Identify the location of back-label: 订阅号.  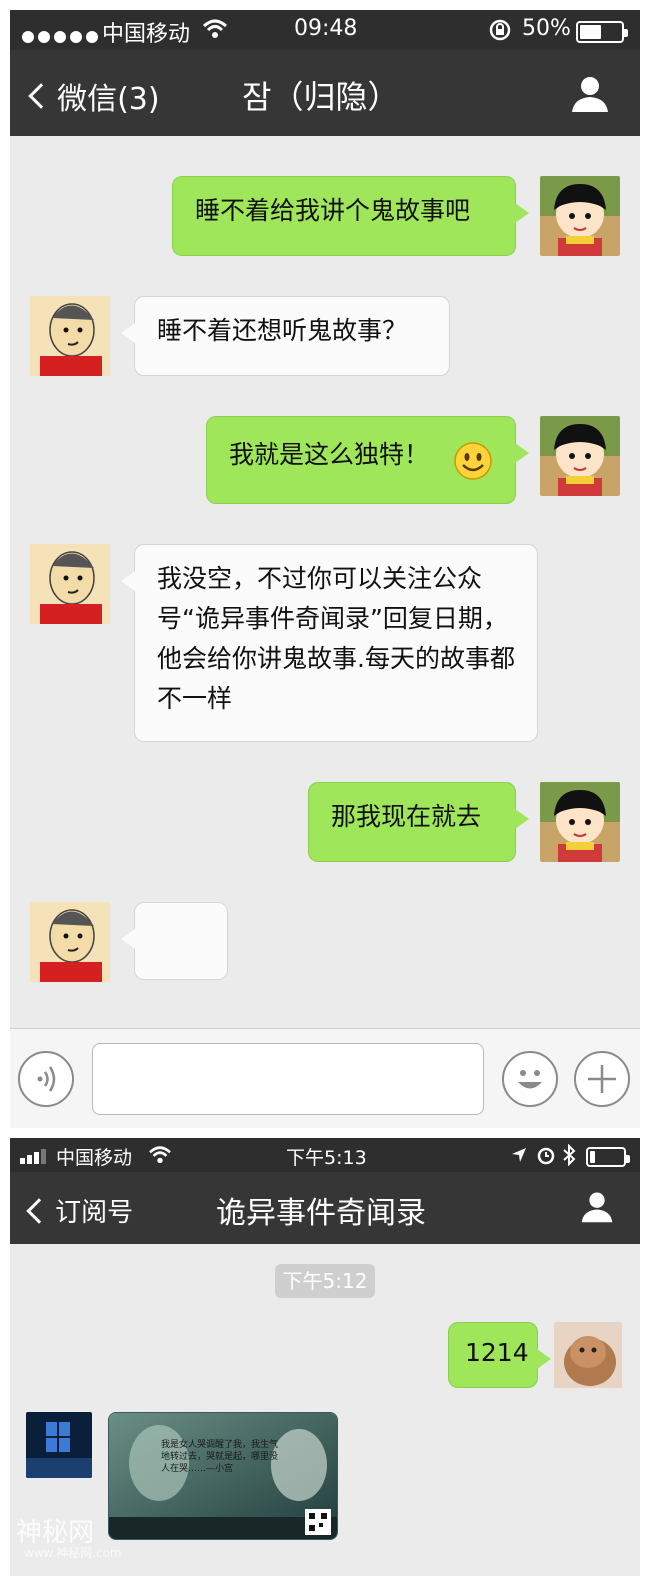
(94, 1213).